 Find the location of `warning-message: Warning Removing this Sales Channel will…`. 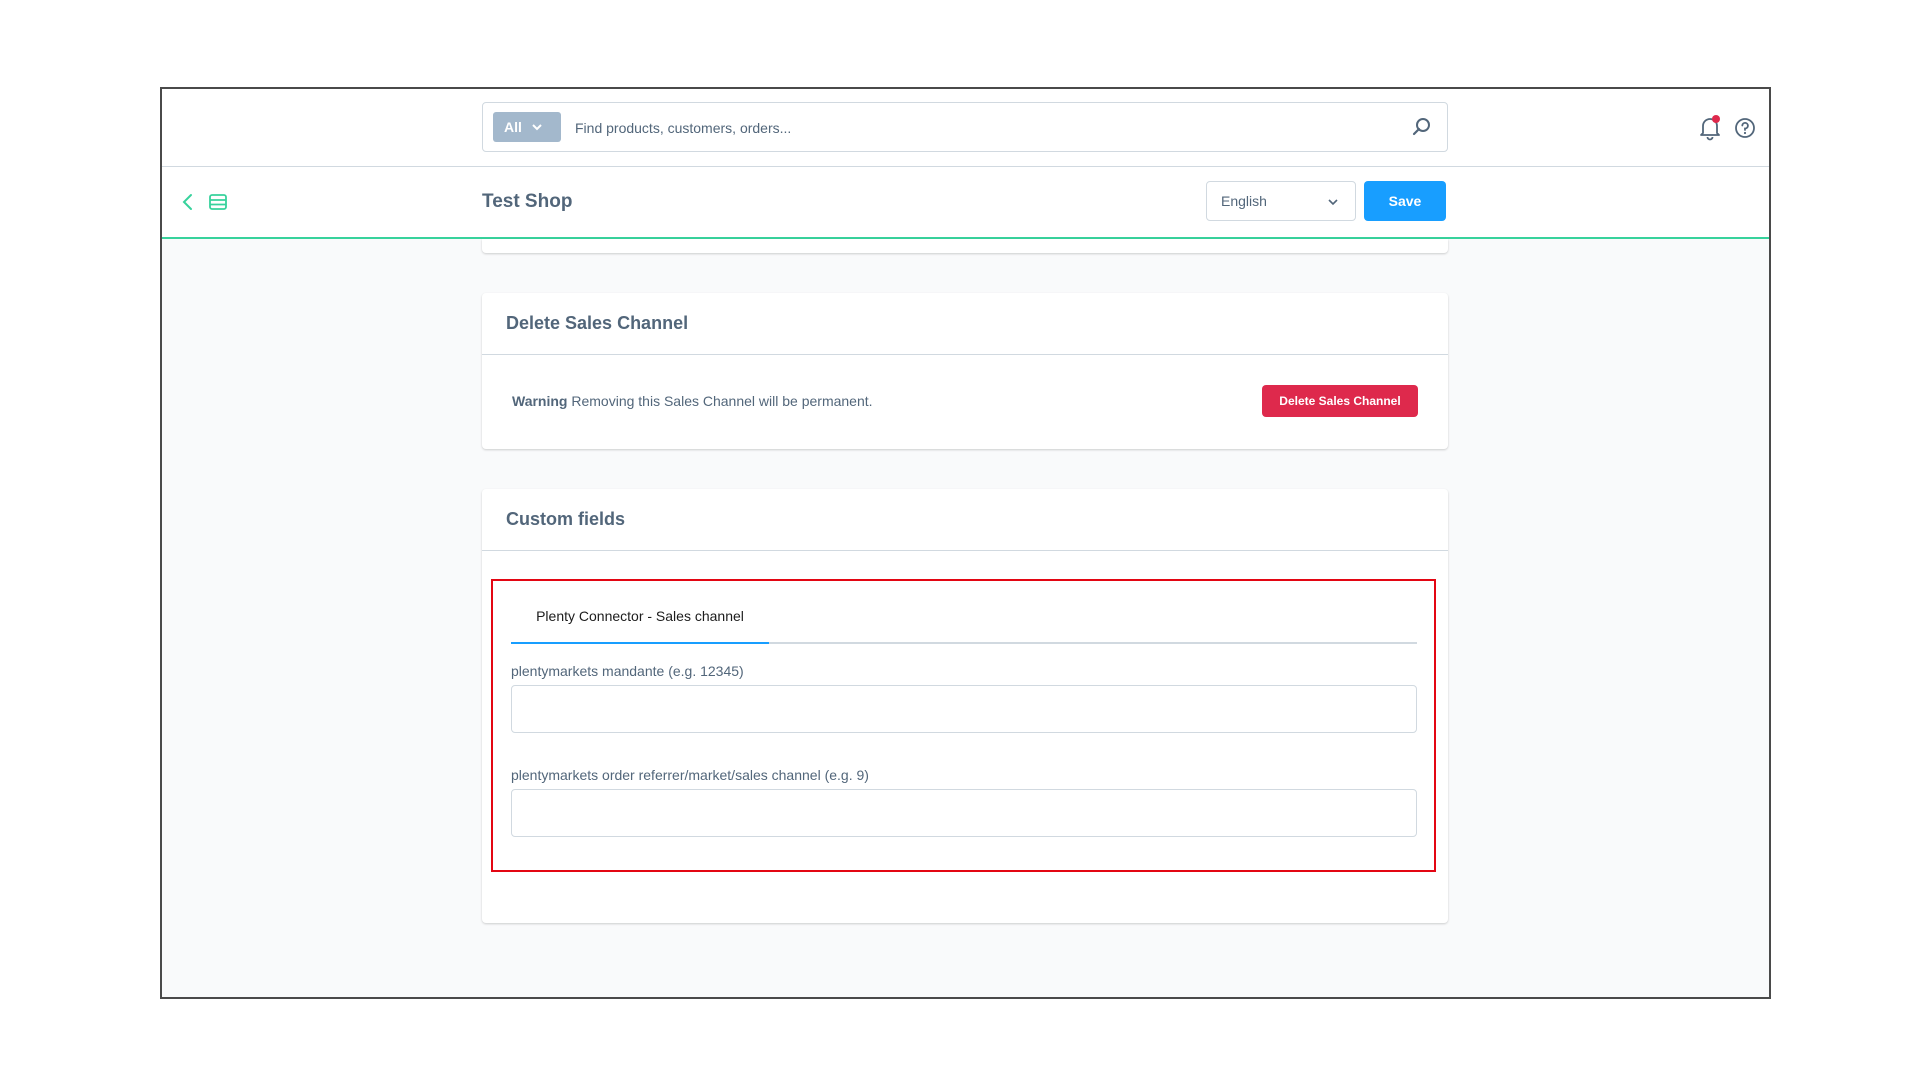

warning-message: Warning Removing this Sales Channel will… is located at coordinates (692, 401).